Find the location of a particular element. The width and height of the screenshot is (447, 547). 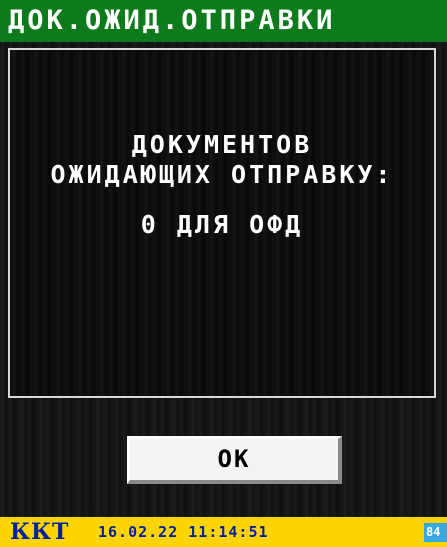

message-line-1: ДОКУМЕНТОВ is located at coordinates (222, 144).